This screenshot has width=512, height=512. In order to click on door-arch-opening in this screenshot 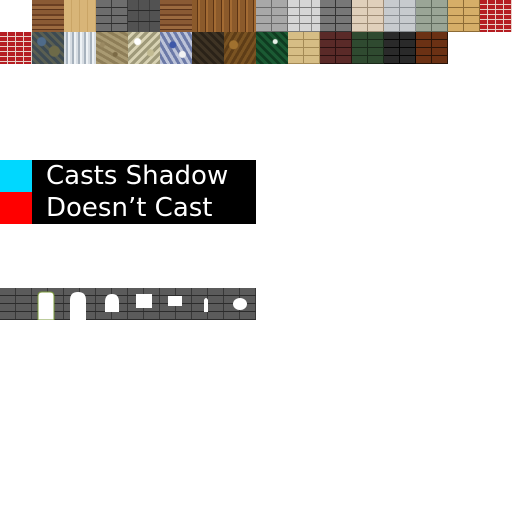, I will do `click(46, 305)`.